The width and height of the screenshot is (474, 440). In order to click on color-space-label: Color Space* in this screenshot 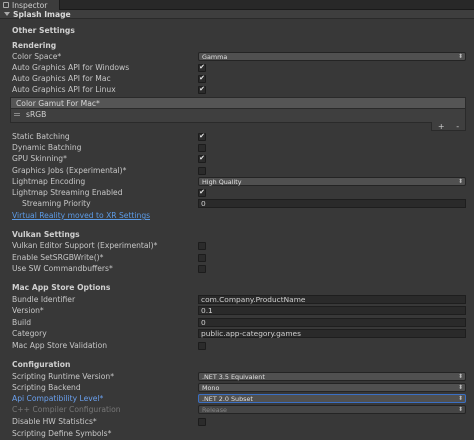, I will do `click(37, 56)`.